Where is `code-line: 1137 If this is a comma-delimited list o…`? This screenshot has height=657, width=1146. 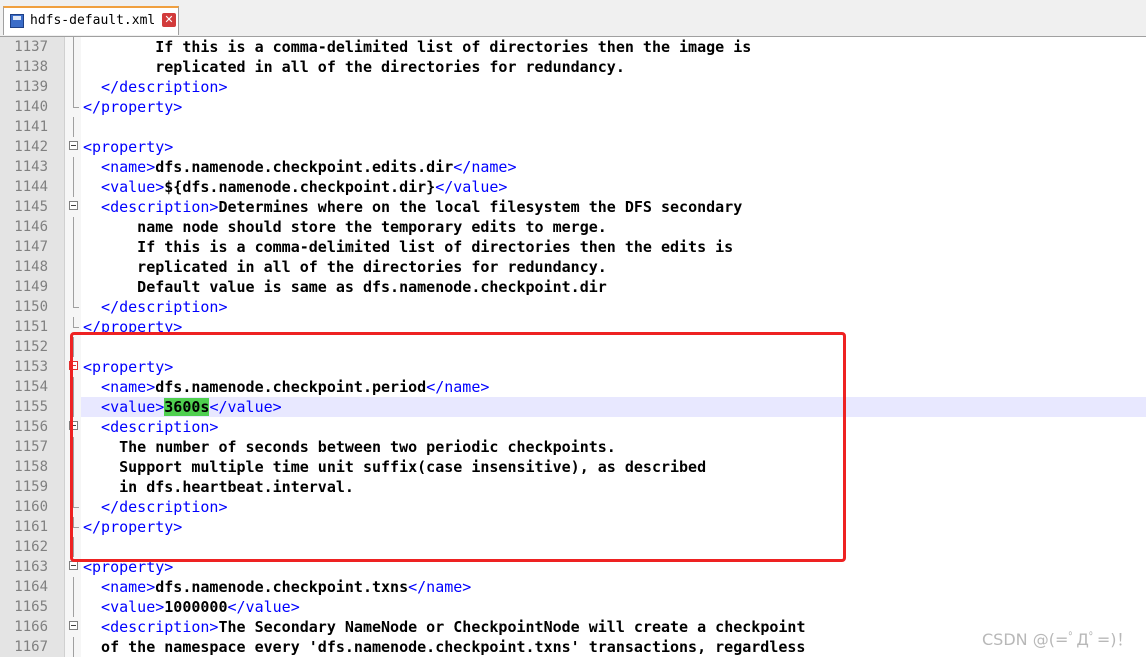
code-line: 1137 If this is a comma-delimited list o… is located at coordinates (573, 47).